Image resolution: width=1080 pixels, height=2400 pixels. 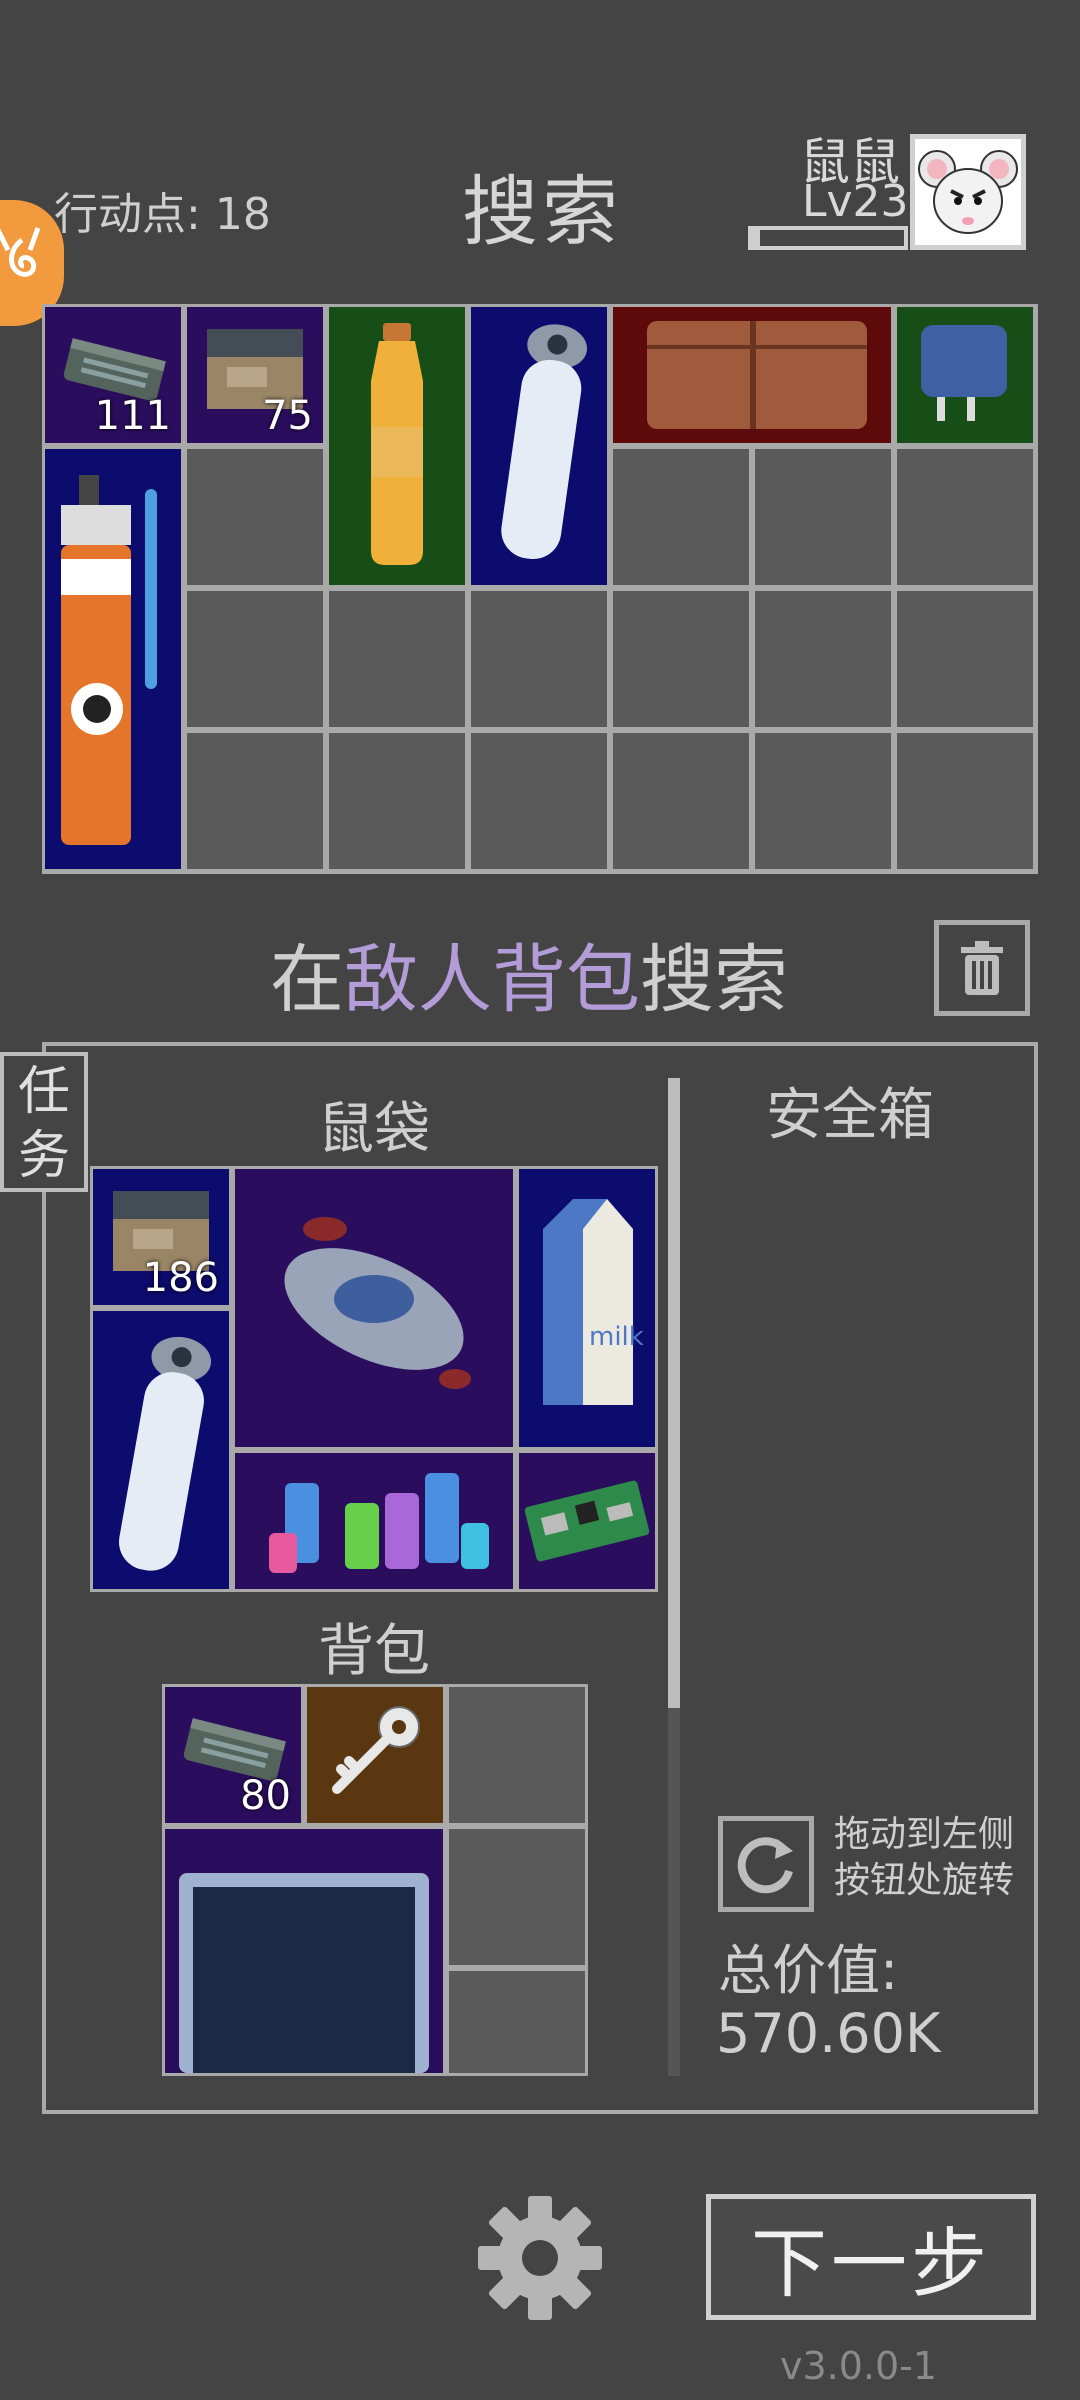 I want to click on rat-avatar-icon, so click(x=968, y=192).